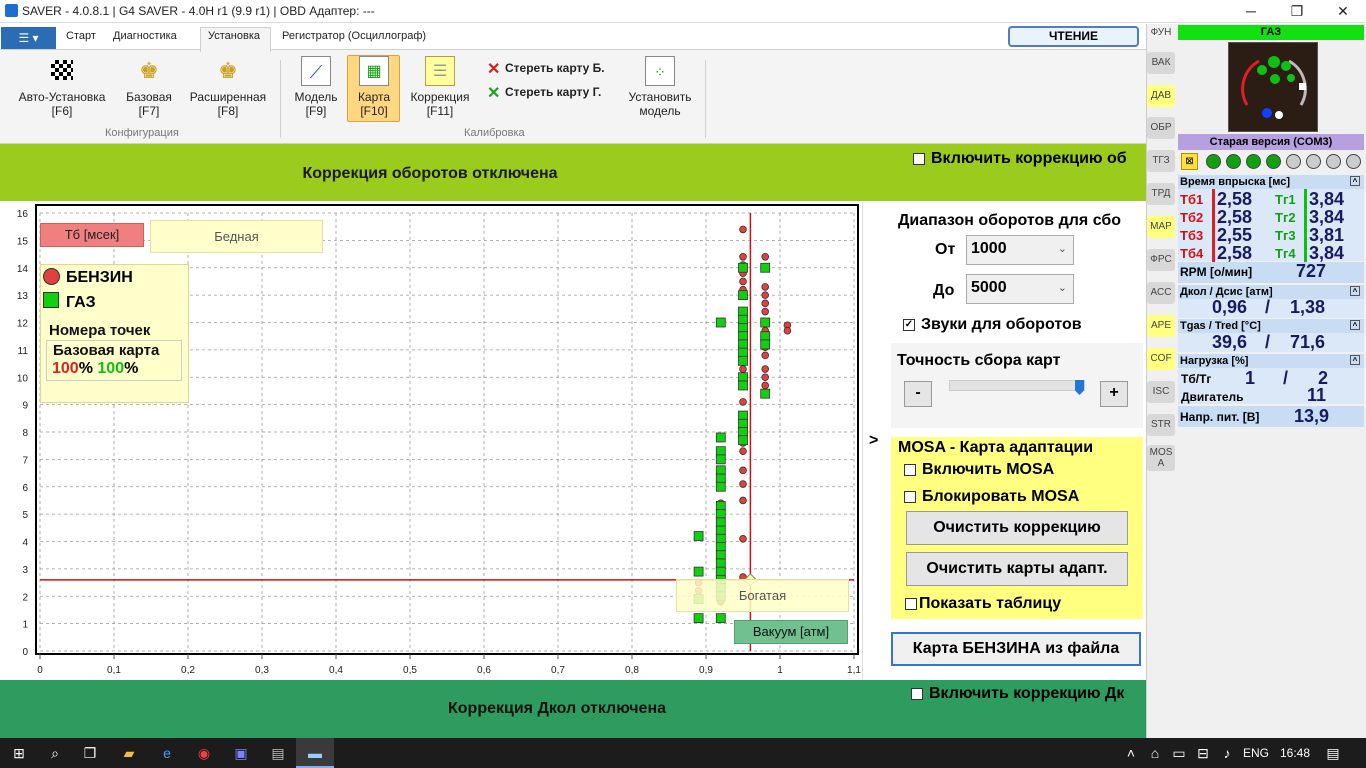 Image resolution: width=1366 pixels, height=768 pixels. I want to click on menu-button: ☰ ▾, so click(28, 38).